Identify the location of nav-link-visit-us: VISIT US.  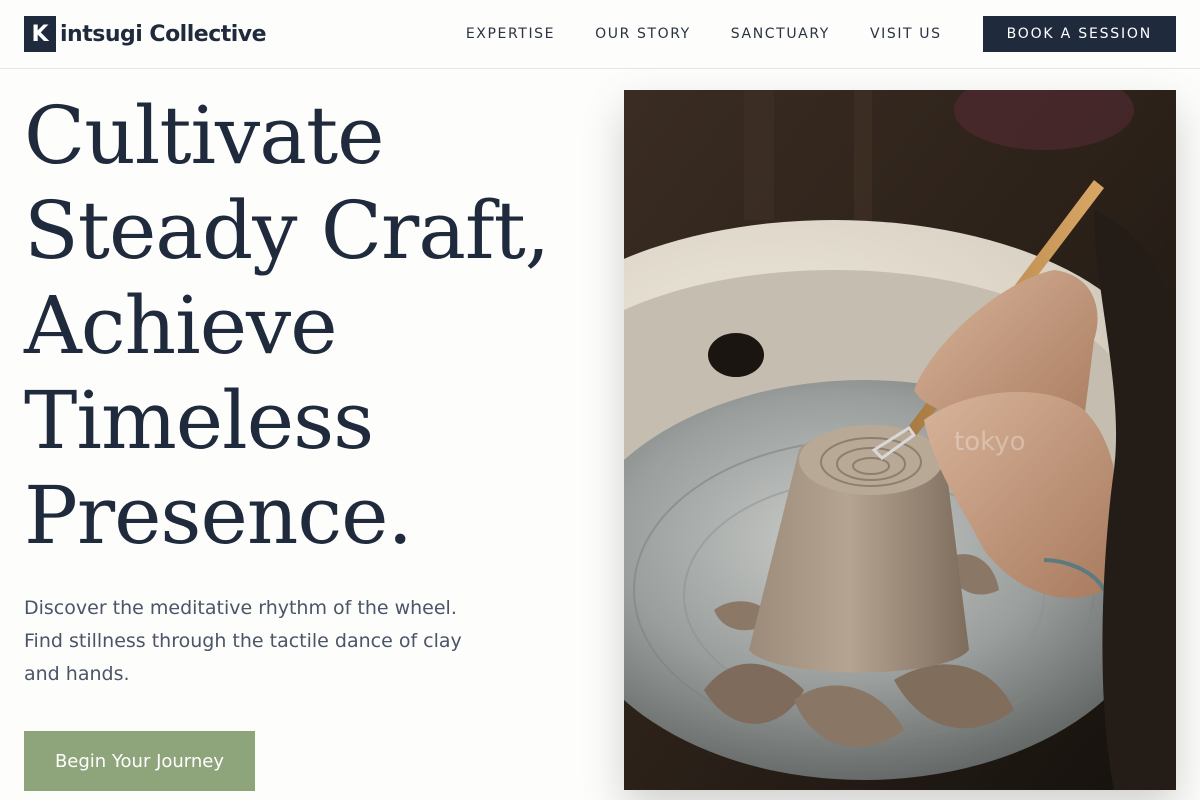
(906, 34).